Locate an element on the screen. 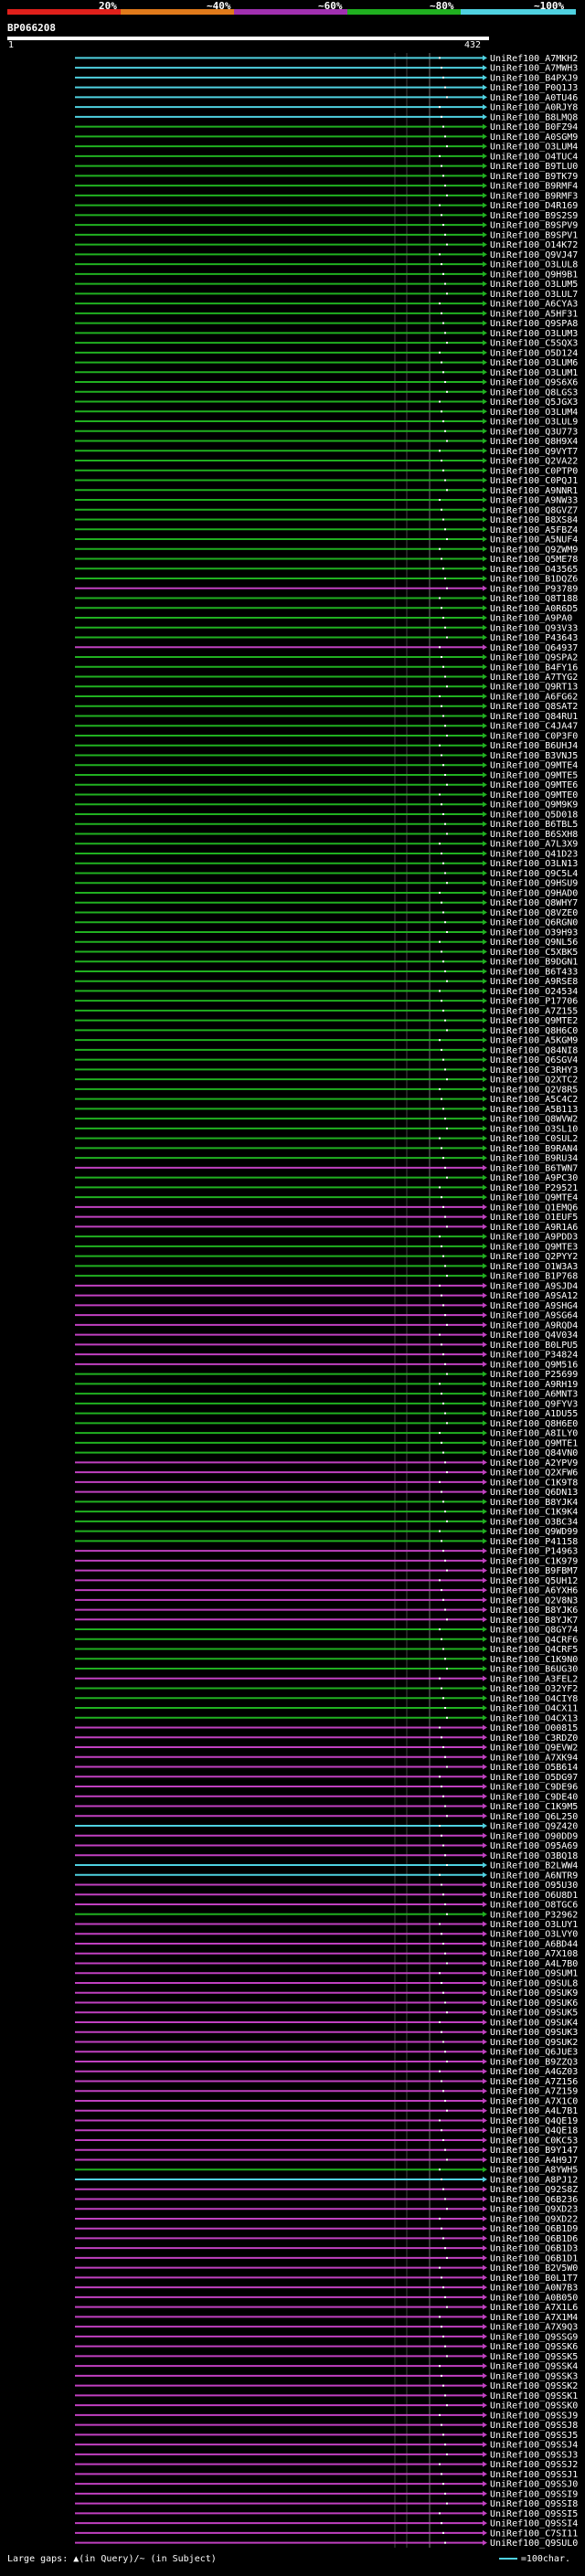 The width and height of the screenshot is (585, 2576). hit-label: UniRef100_B1P768 is located at coordinates (534, 1277).